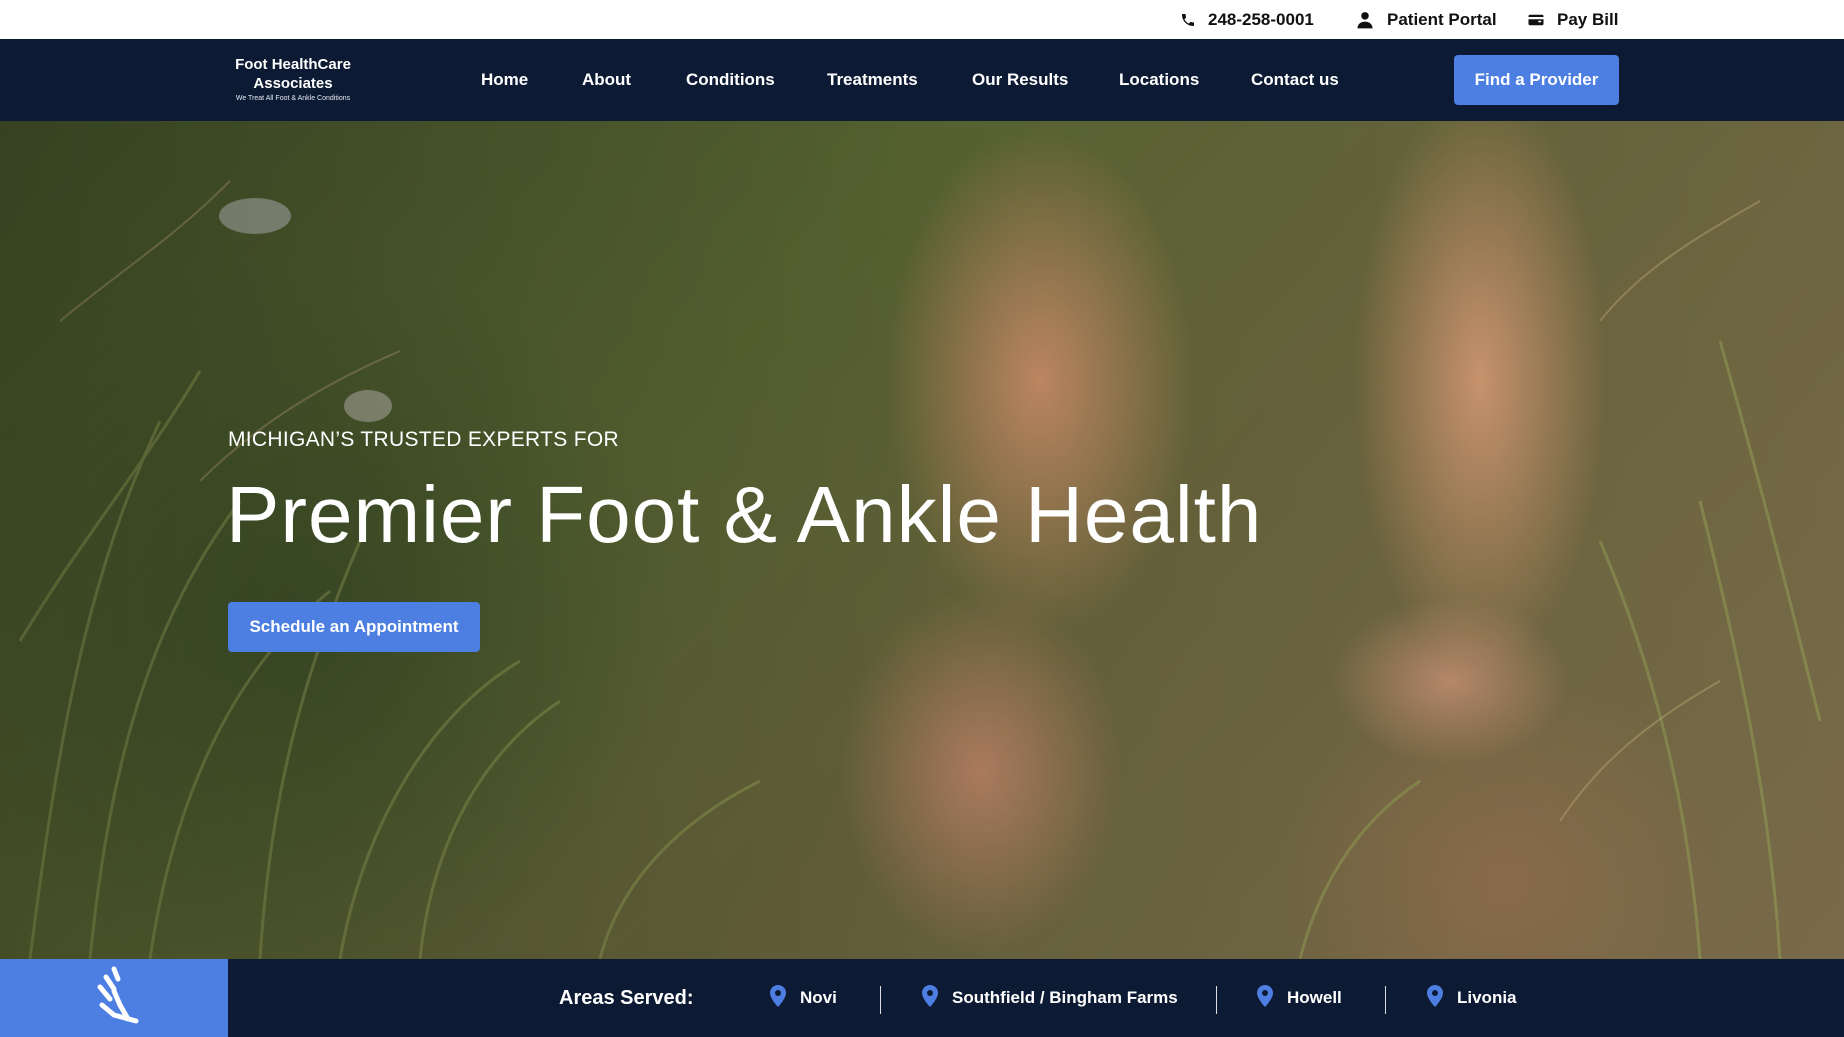  I want to click on foot-icon, so click(114, 998).